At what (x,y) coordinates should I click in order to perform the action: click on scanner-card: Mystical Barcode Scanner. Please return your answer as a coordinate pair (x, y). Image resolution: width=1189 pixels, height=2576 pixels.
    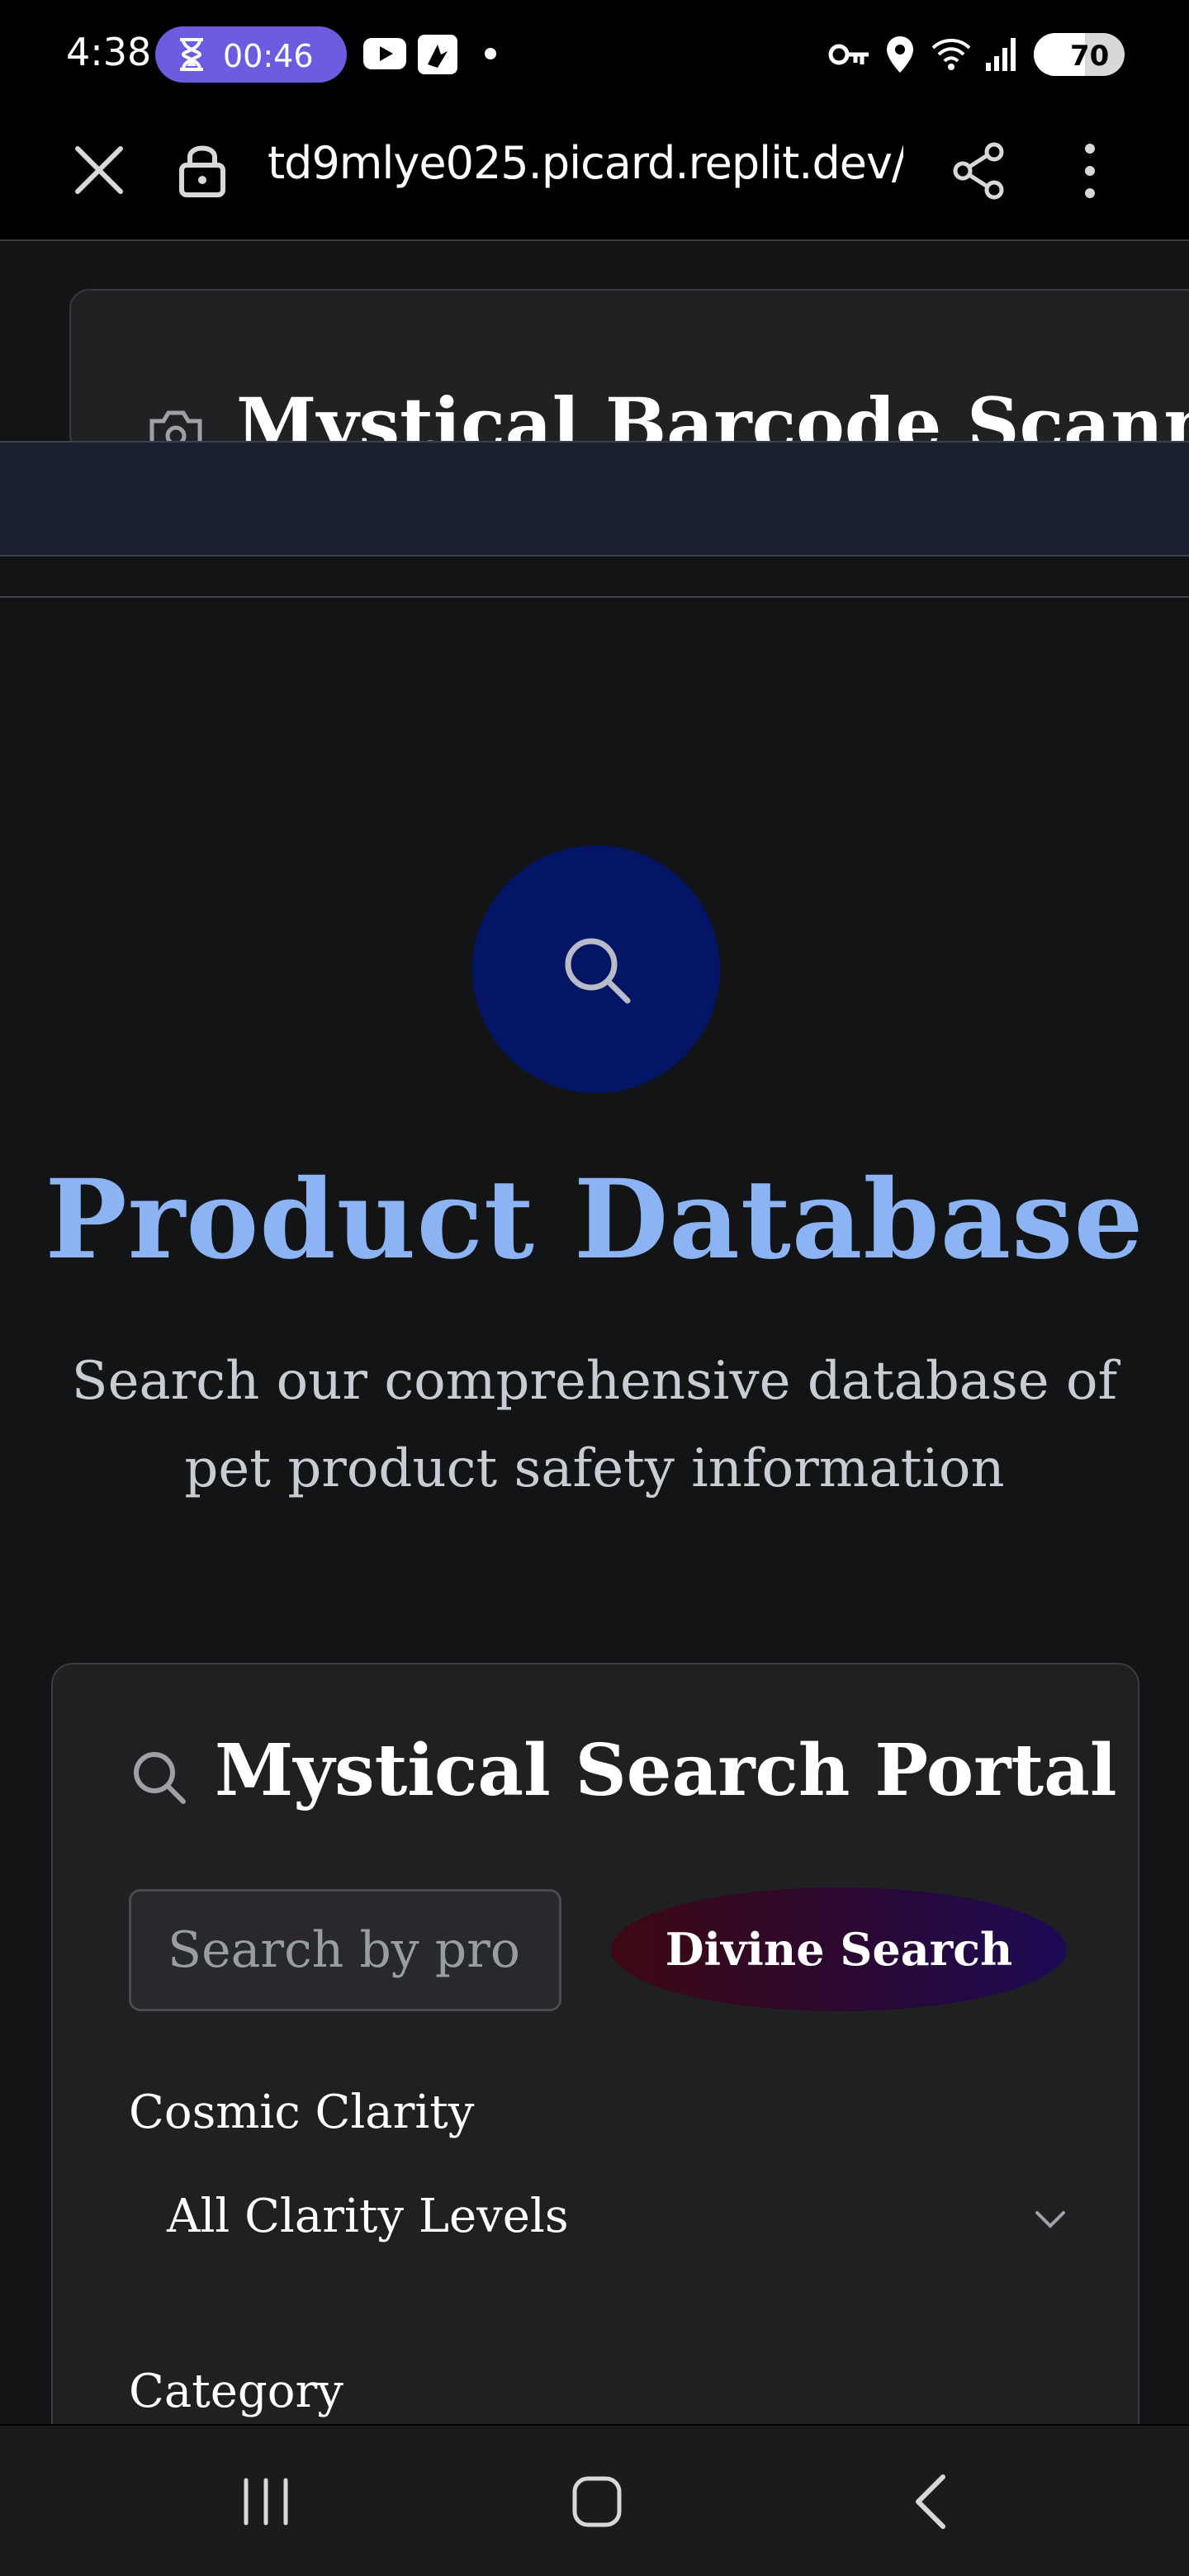
    Looking at the image, I should click on (629, 371).